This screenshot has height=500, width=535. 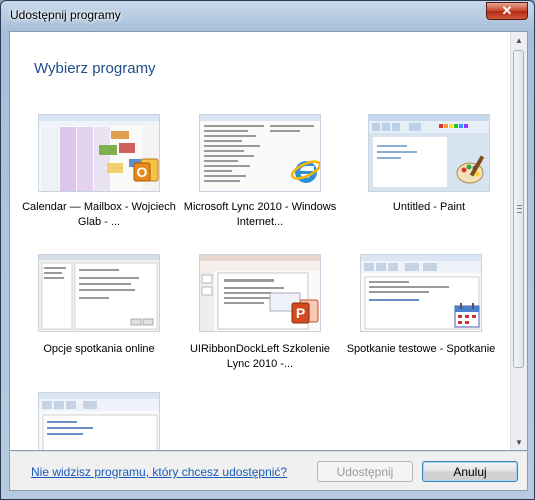 What do you see at coordinates (470, 471) in the screenshot?
I see `cancel-button: Anuluj` at bounding box center [470, 471].